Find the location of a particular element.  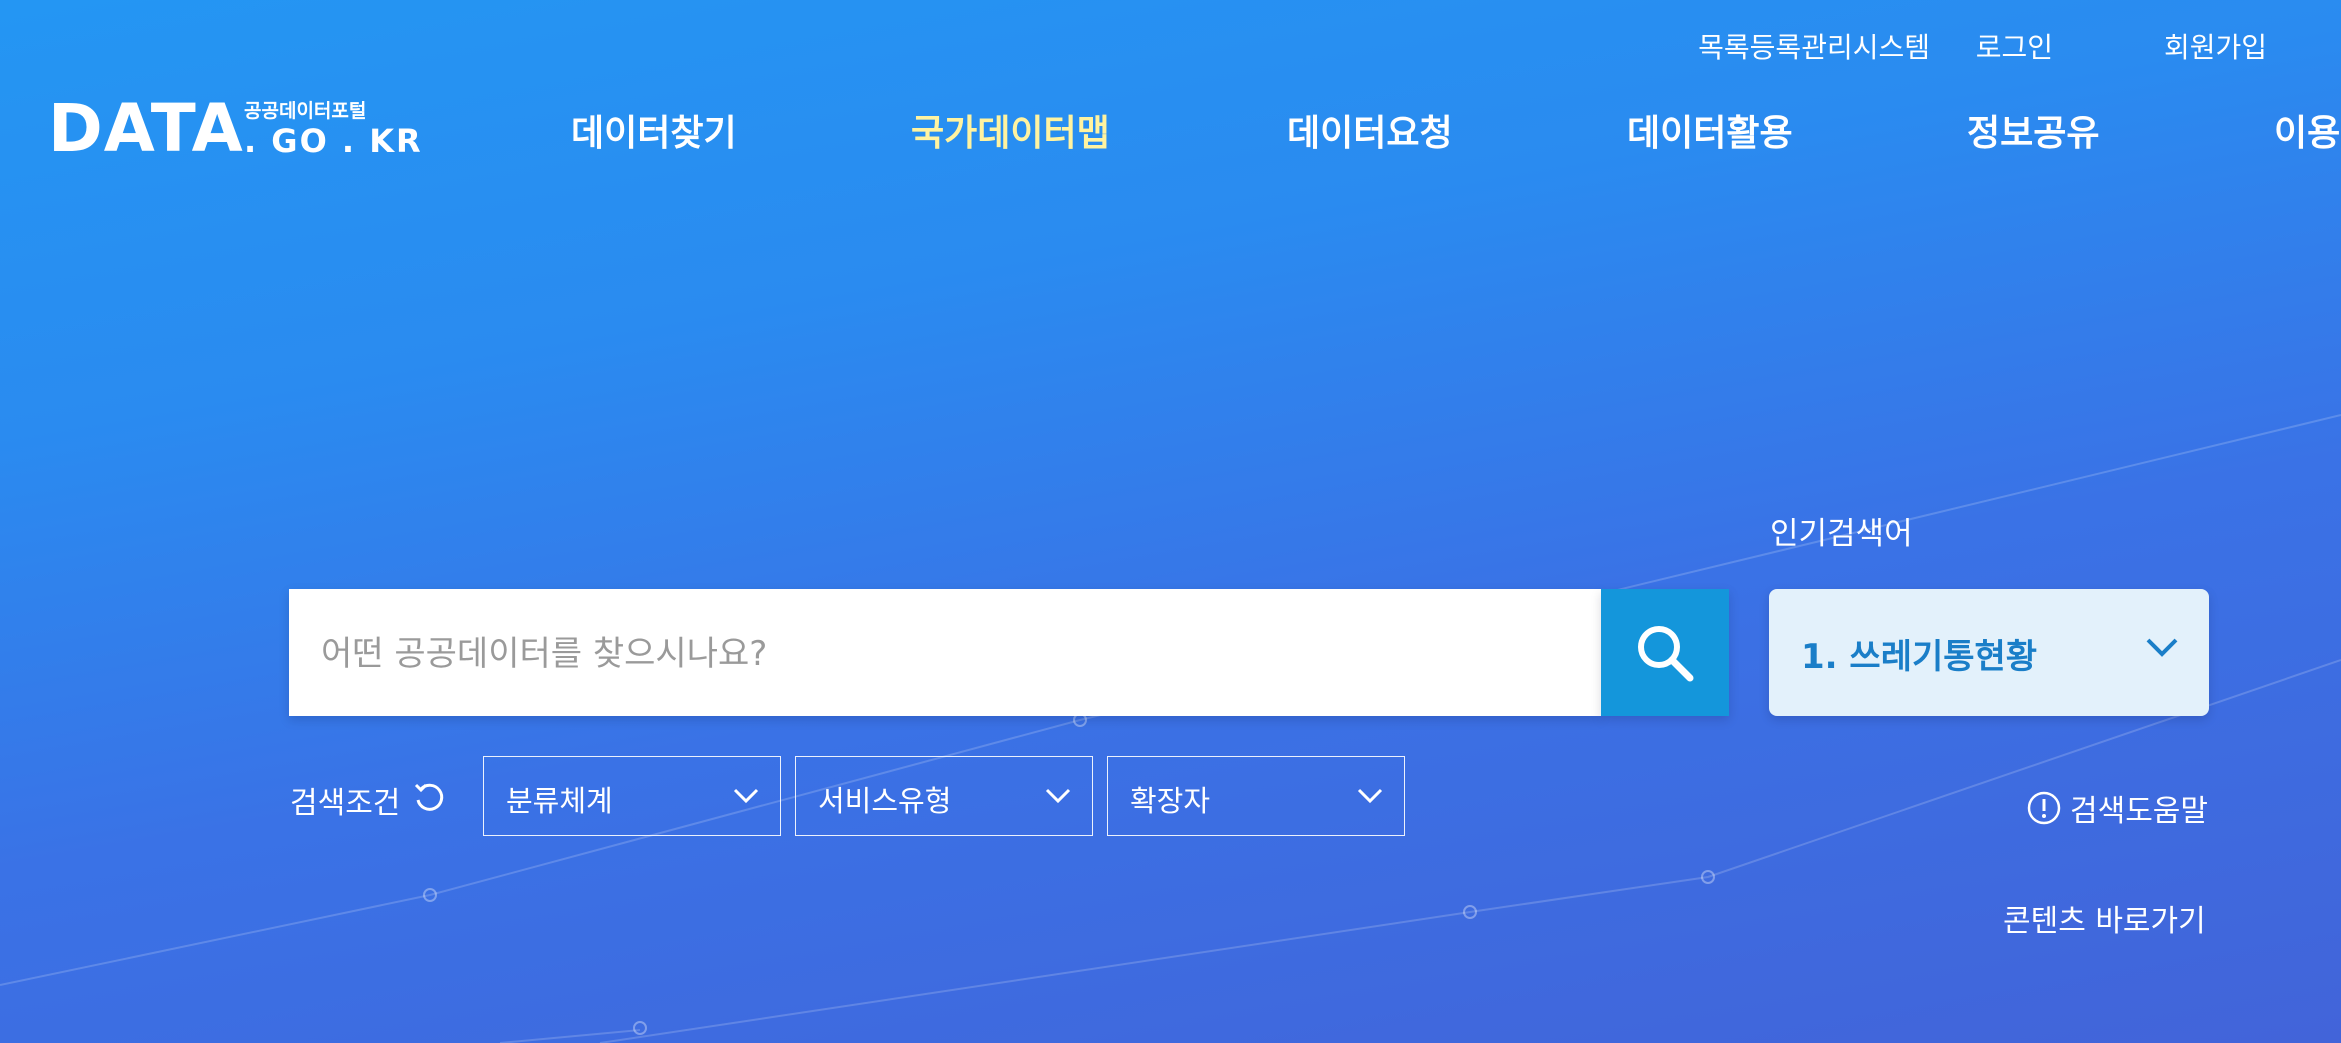

nav-item-info-share: 정보공유 is located at coordinates (2033, 130).